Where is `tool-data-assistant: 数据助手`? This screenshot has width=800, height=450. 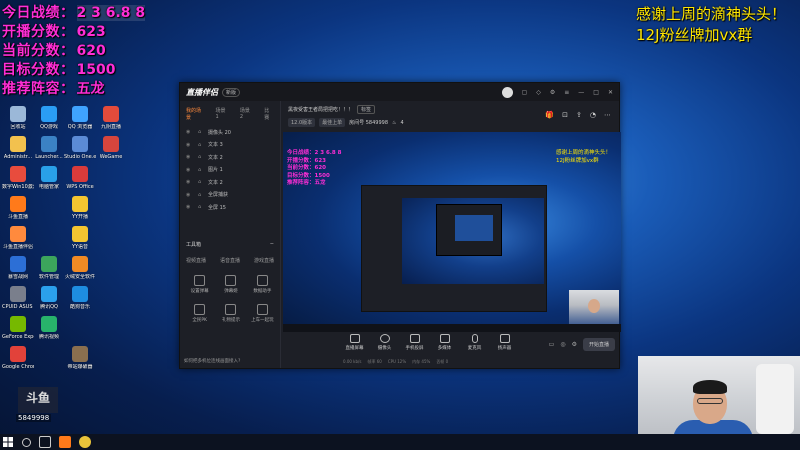 tool-data-assistant: 数据助手 is located at coordinates (262, 284).